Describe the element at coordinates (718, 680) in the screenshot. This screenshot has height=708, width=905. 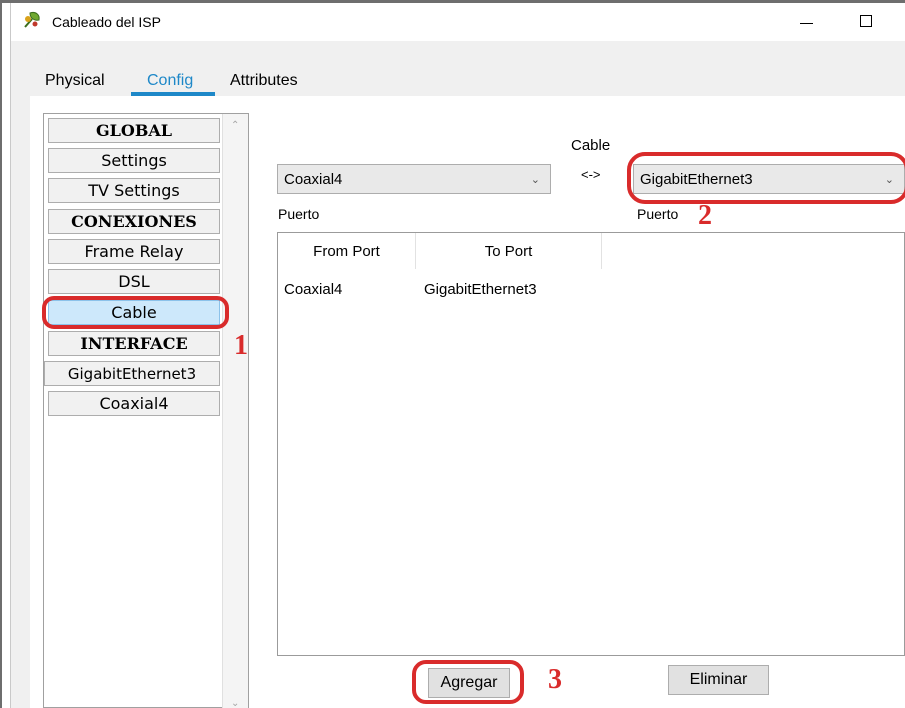
I see `remove-button: Eliminar` at that location.